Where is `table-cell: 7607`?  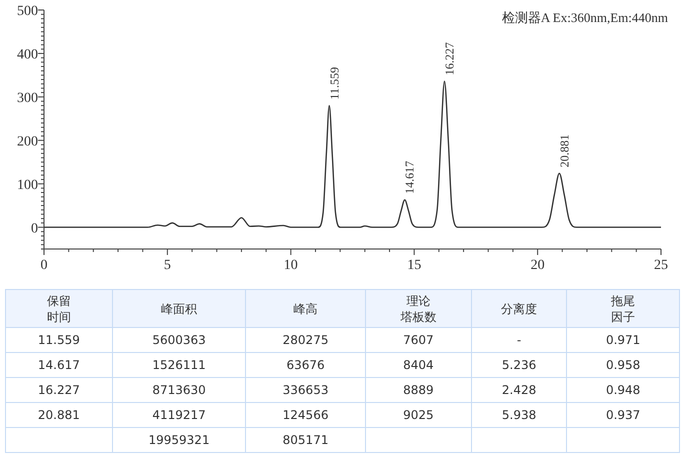
table-cell: 7607 is located at coordinates (418, 340).